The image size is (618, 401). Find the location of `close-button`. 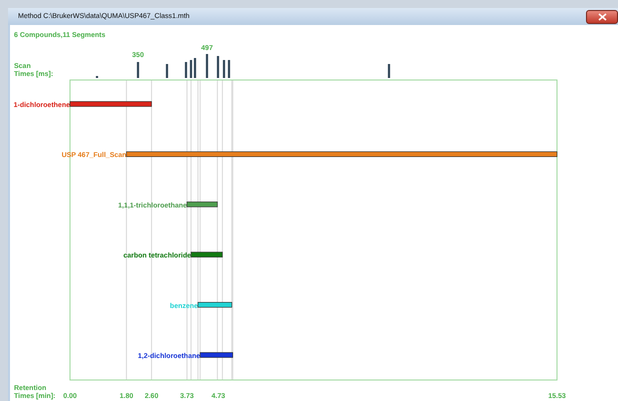

close-button is located at coordinates (602, 17).